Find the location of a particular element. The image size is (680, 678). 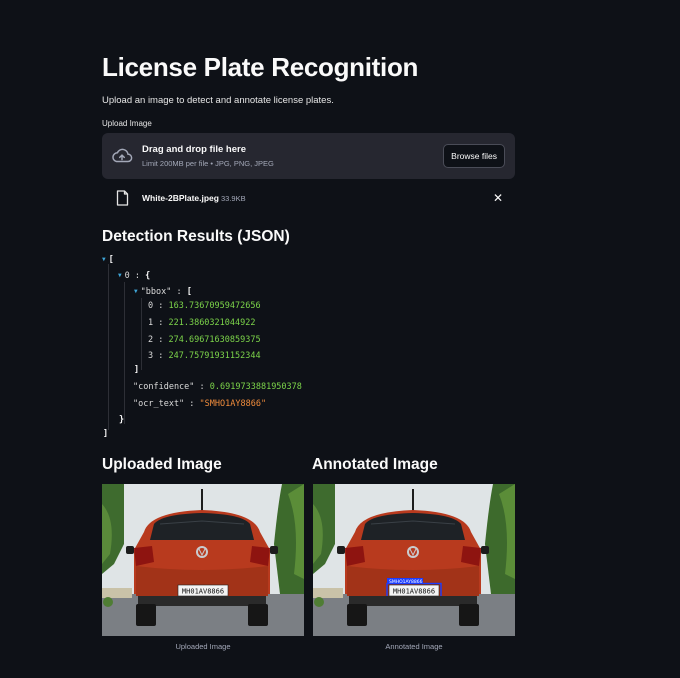

dropzone-title: Drag and drop file here is located at coordinates (194, 149).